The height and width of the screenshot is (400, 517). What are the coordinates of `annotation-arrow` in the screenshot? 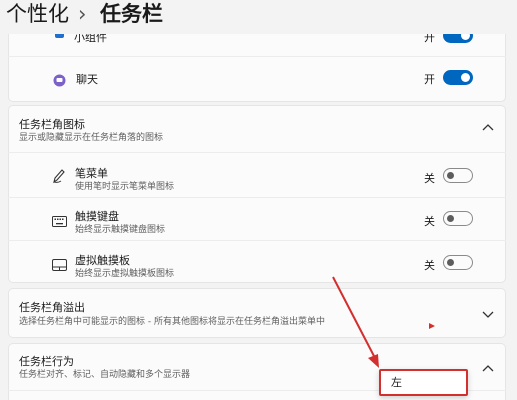 It's located at (355, 322).